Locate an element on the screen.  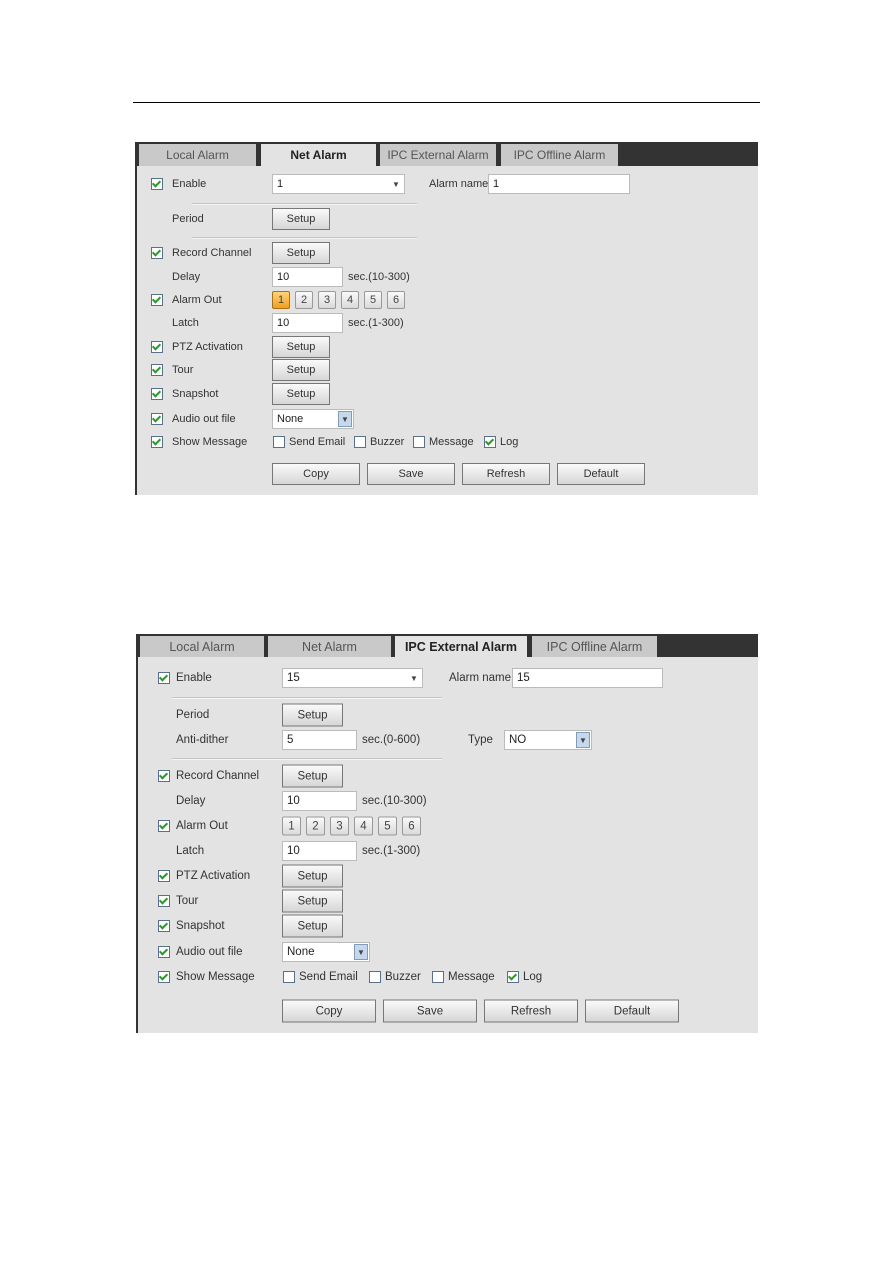
anti-dither-input: 5 is located at coordinates (319, 740).